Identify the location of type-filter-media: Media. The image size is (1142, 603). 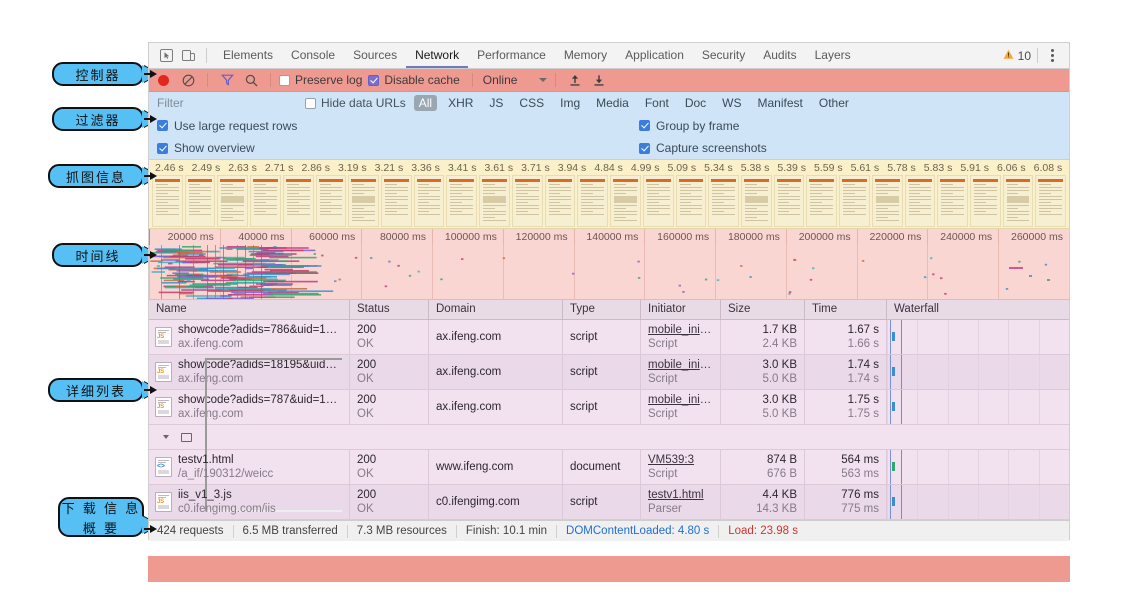
(612, 103).